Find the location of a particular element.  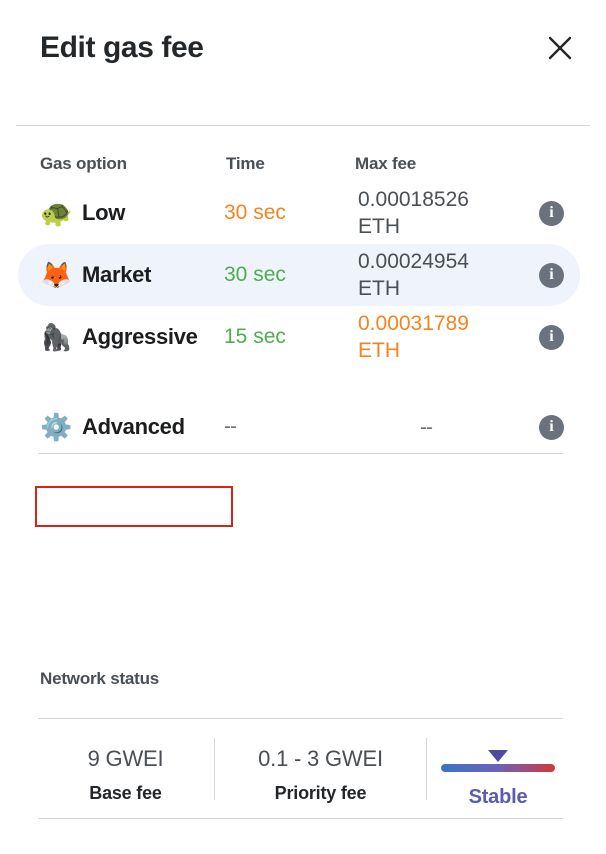

close-icon is located at coordinates (560, 48).